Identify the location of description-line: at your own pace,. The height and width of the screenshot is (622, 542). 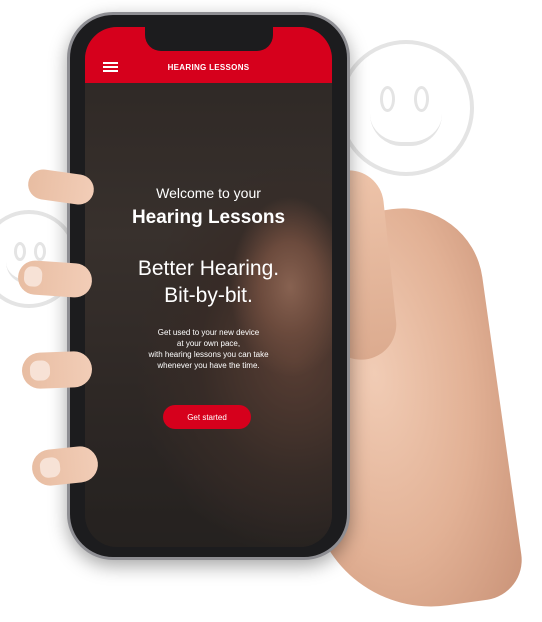
(208, 343).